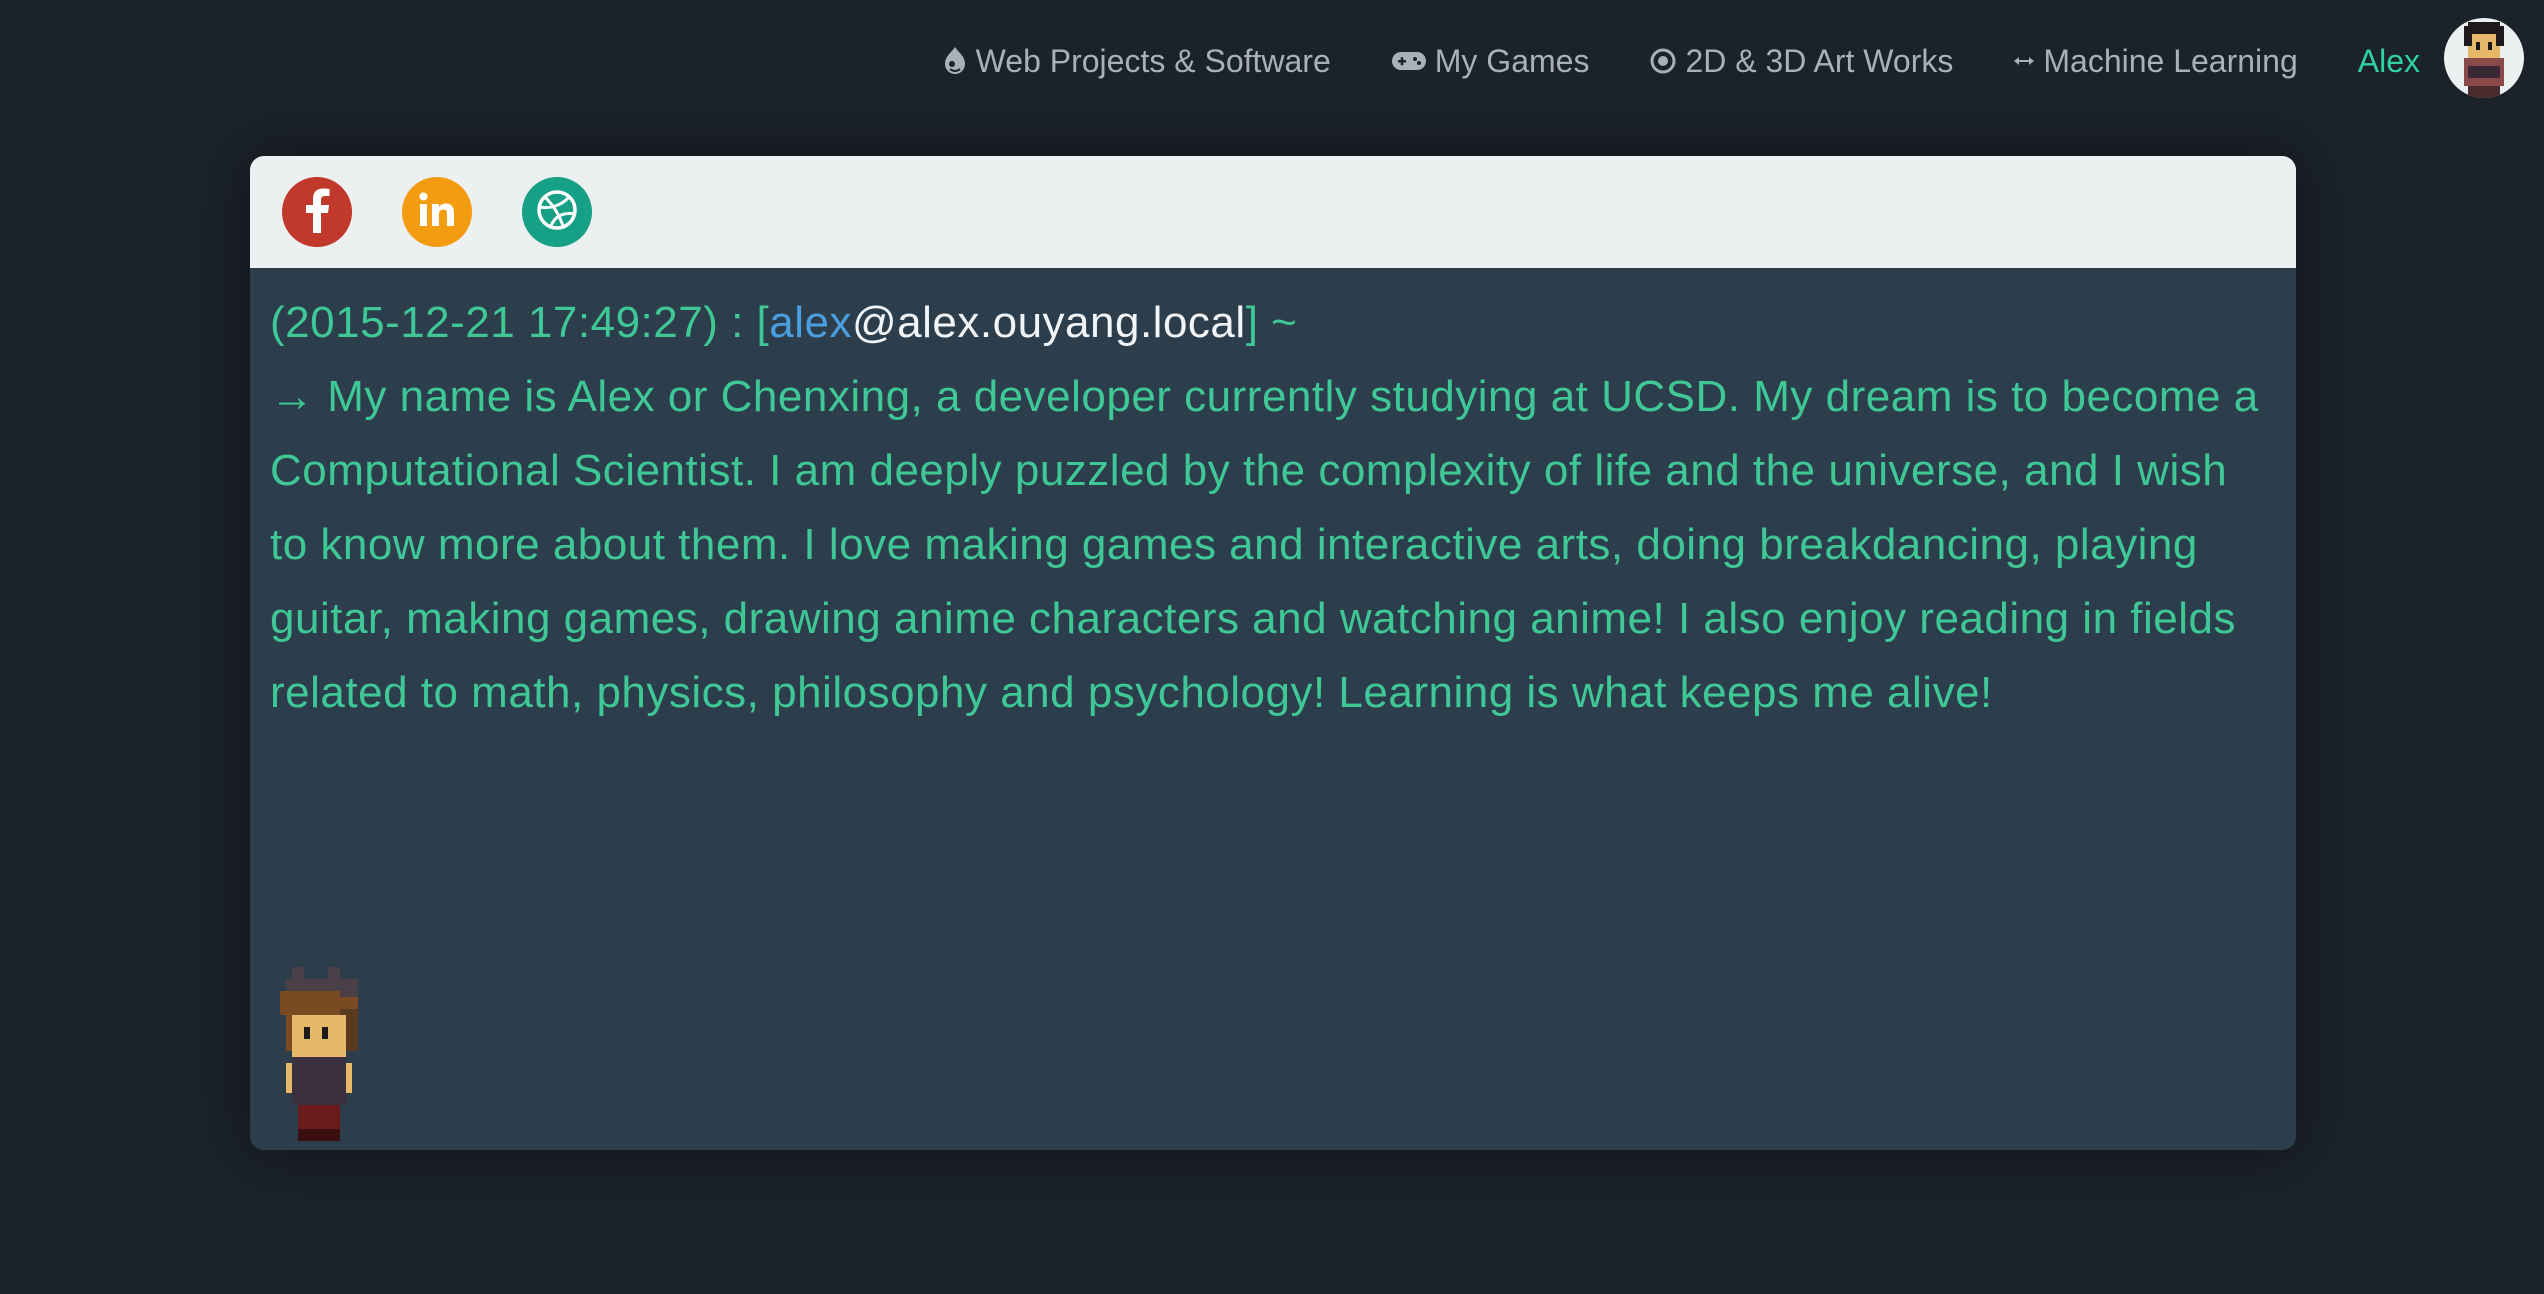 The image size is (2544, 1294). Describe the element at coordinates (1819, 60) in the screenshot. I see `nav-art-works-label: 2D & 3D Art Works` at that location.